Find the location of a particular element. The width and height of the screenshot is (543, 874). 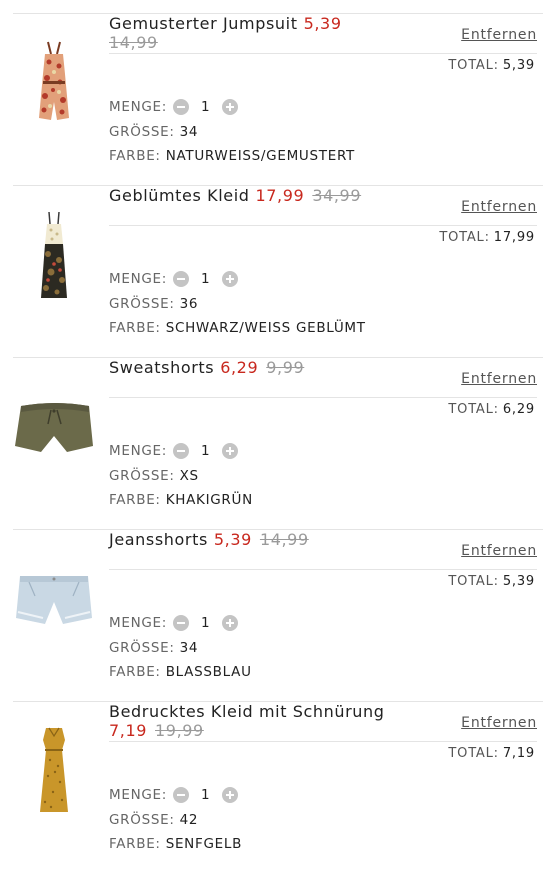

item-total: TOTAL: 7,19 is located at coordinates (491, 753).